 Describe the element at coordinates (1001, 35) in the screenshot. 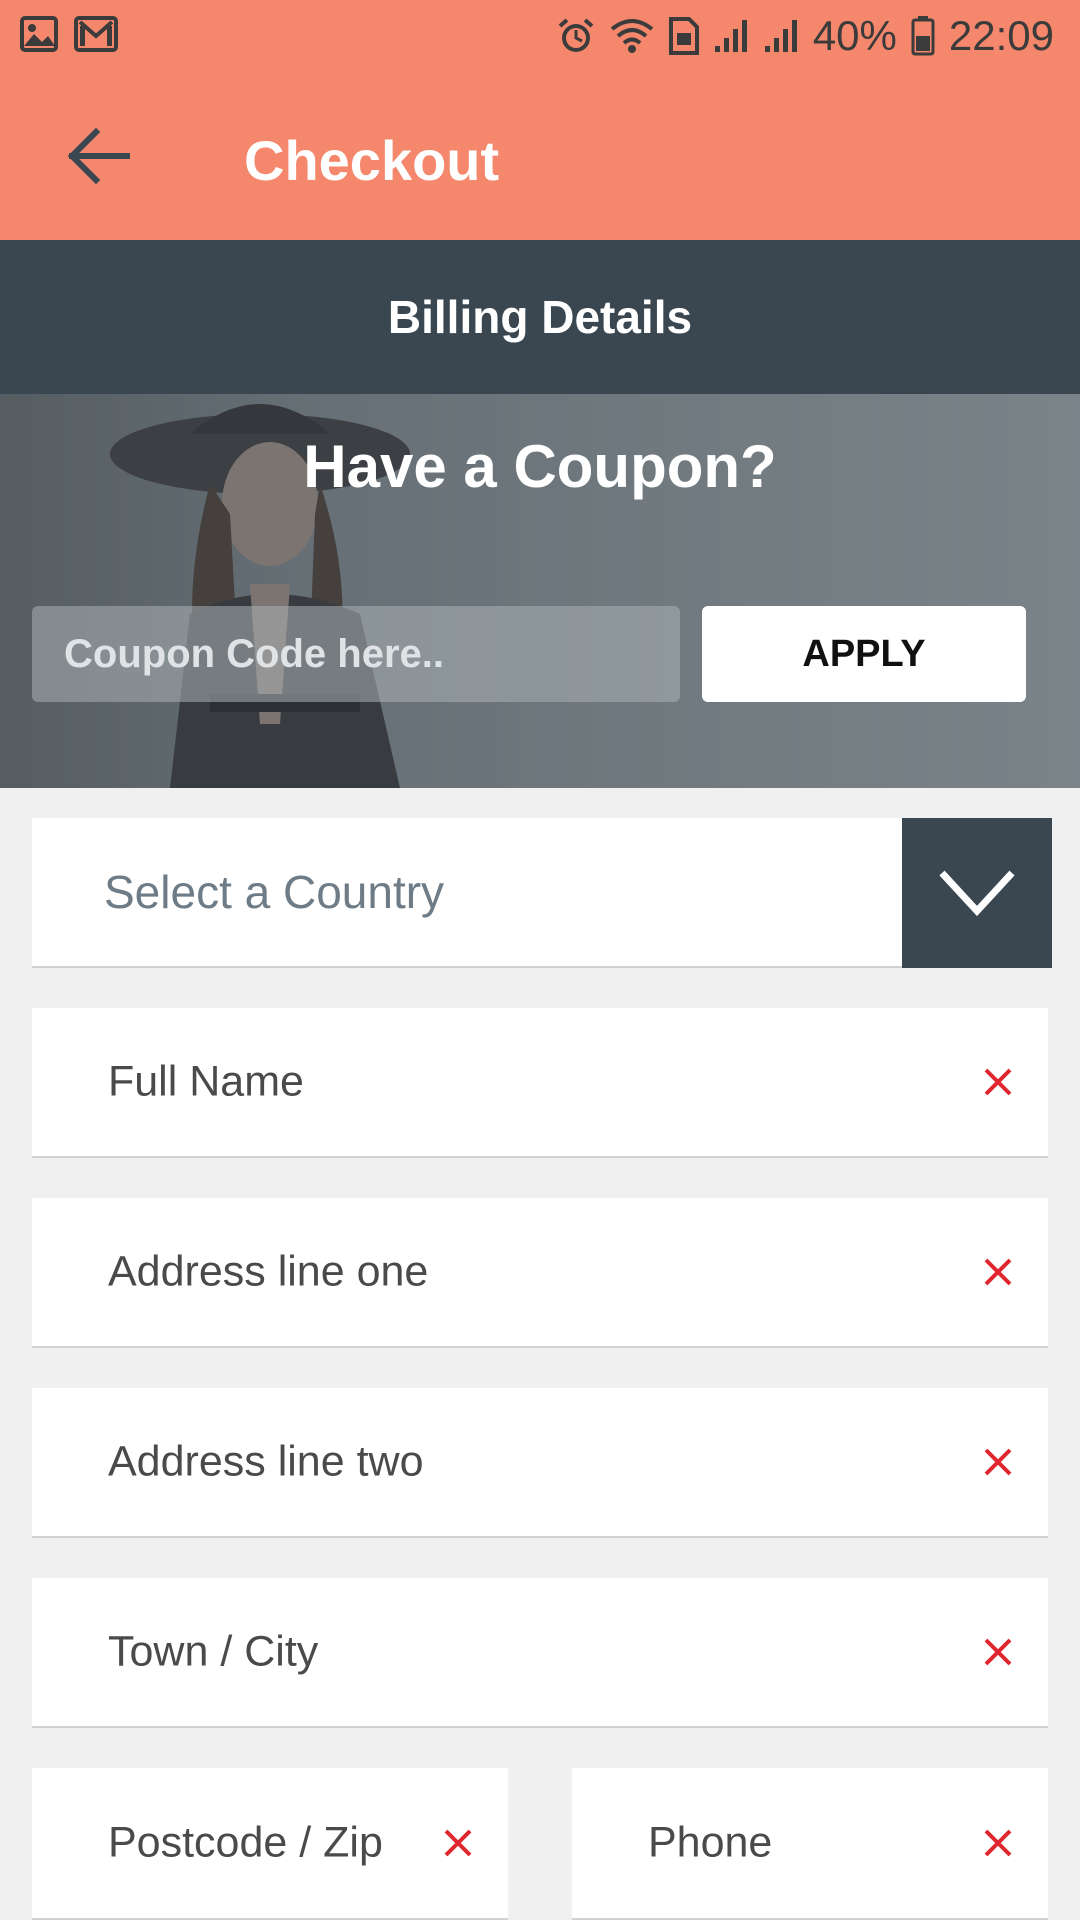

I see `clock: 22:09` at that location.